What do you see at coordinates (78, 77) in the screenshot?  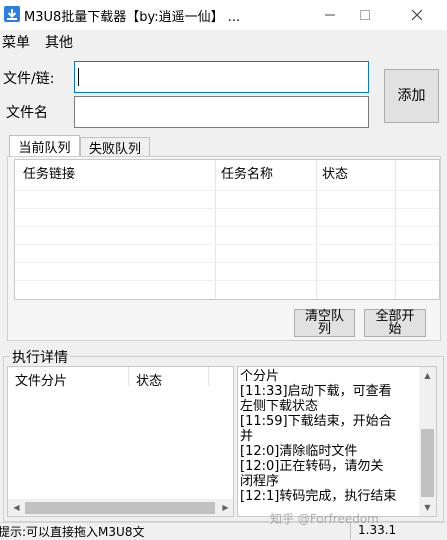 I see `text-cursor` at bounding box center [78, 77].